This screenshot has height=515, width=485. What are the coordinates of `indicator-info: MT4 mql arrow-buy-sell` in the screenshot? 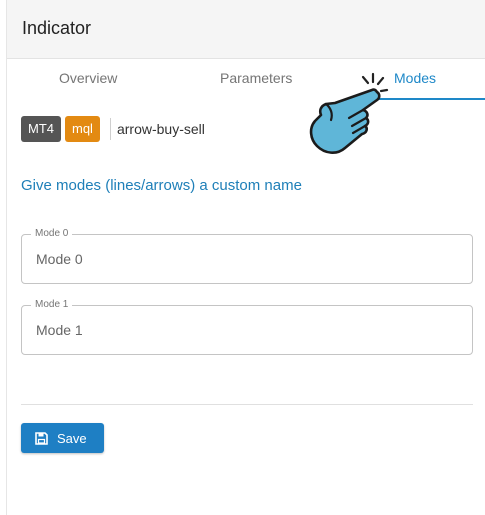 It's located at (113, 129).